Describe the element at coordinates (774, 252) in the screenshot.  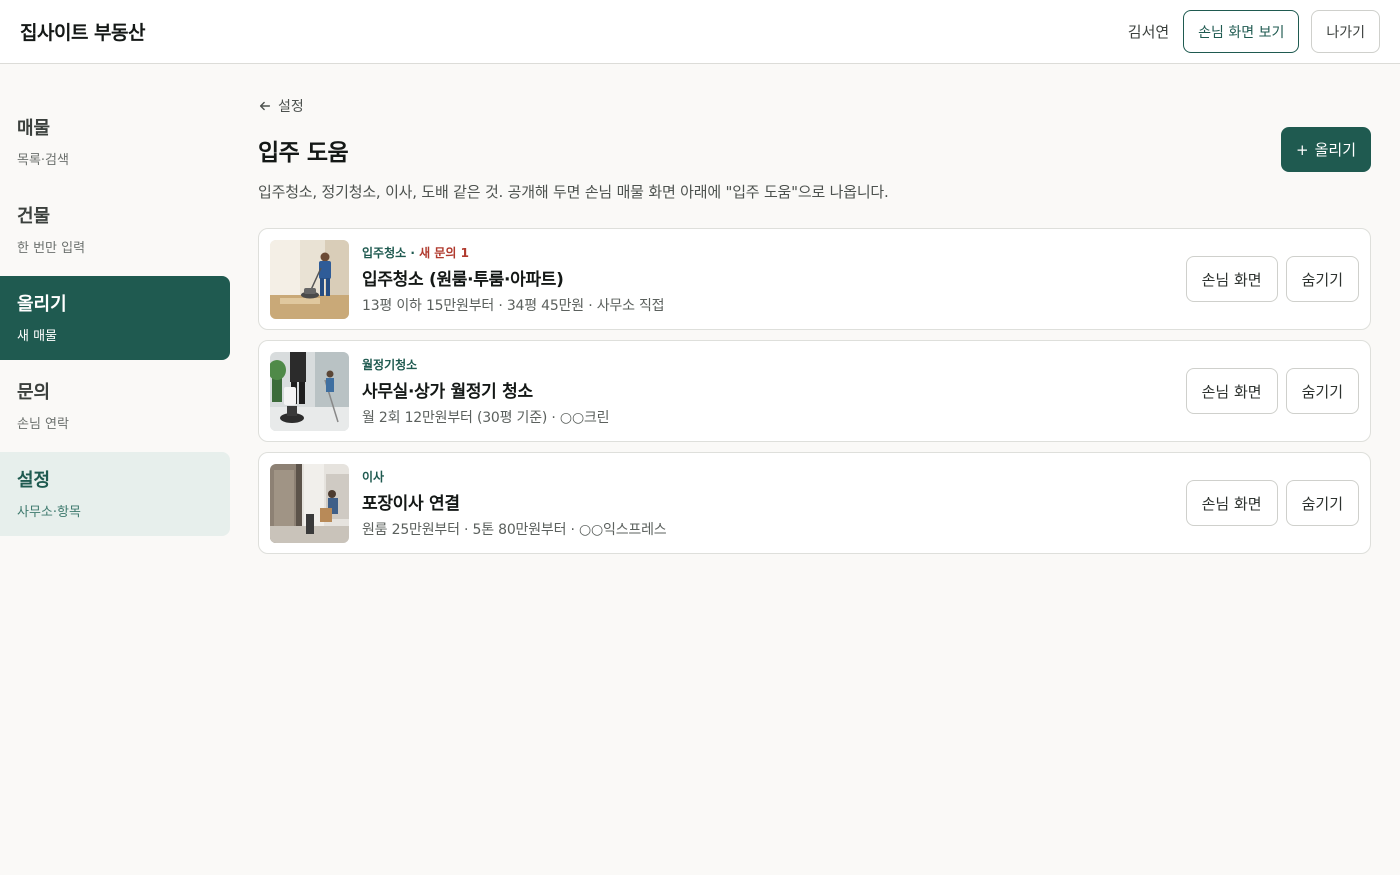
I see `service-category-line: 입주청소 · 새 문의 1` at that location.